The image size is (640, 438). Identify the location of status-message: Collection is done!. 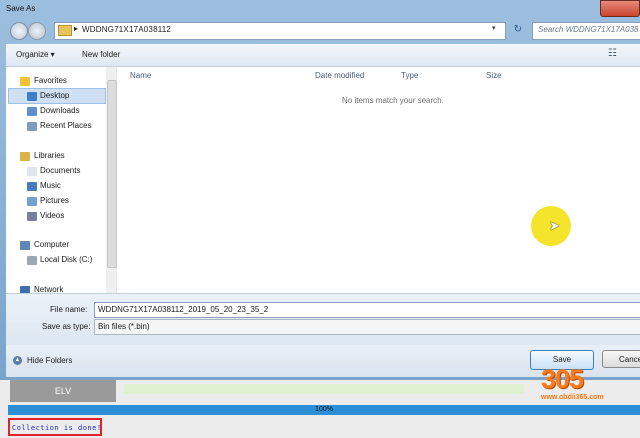
(57, 428).